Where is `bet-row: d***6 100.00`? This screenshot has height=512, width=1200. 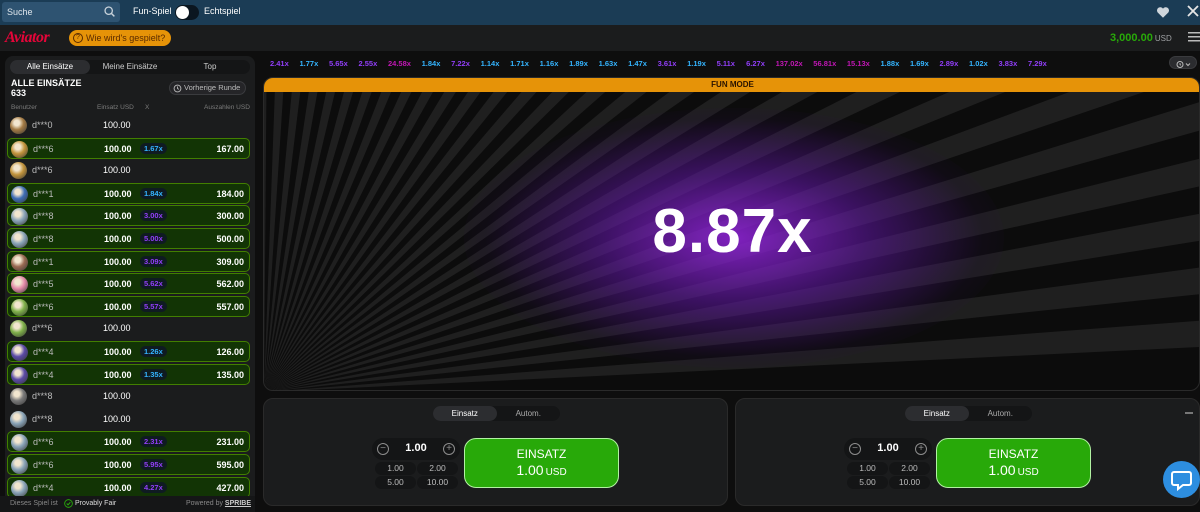 bet-row: d***6 100.00 is located at coordinates (128, 170).